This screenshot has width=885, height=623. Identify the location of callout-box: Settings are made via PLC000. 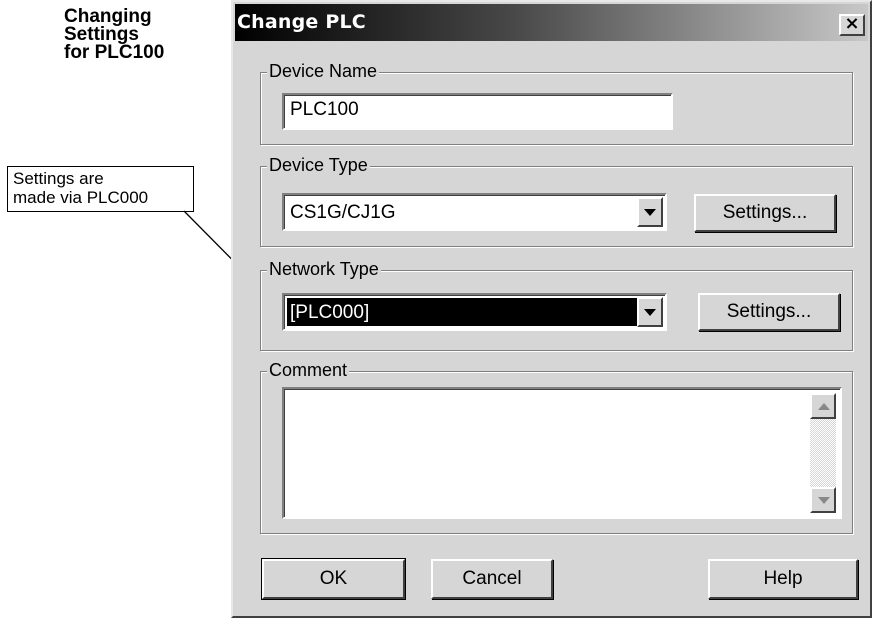
(100, 189).